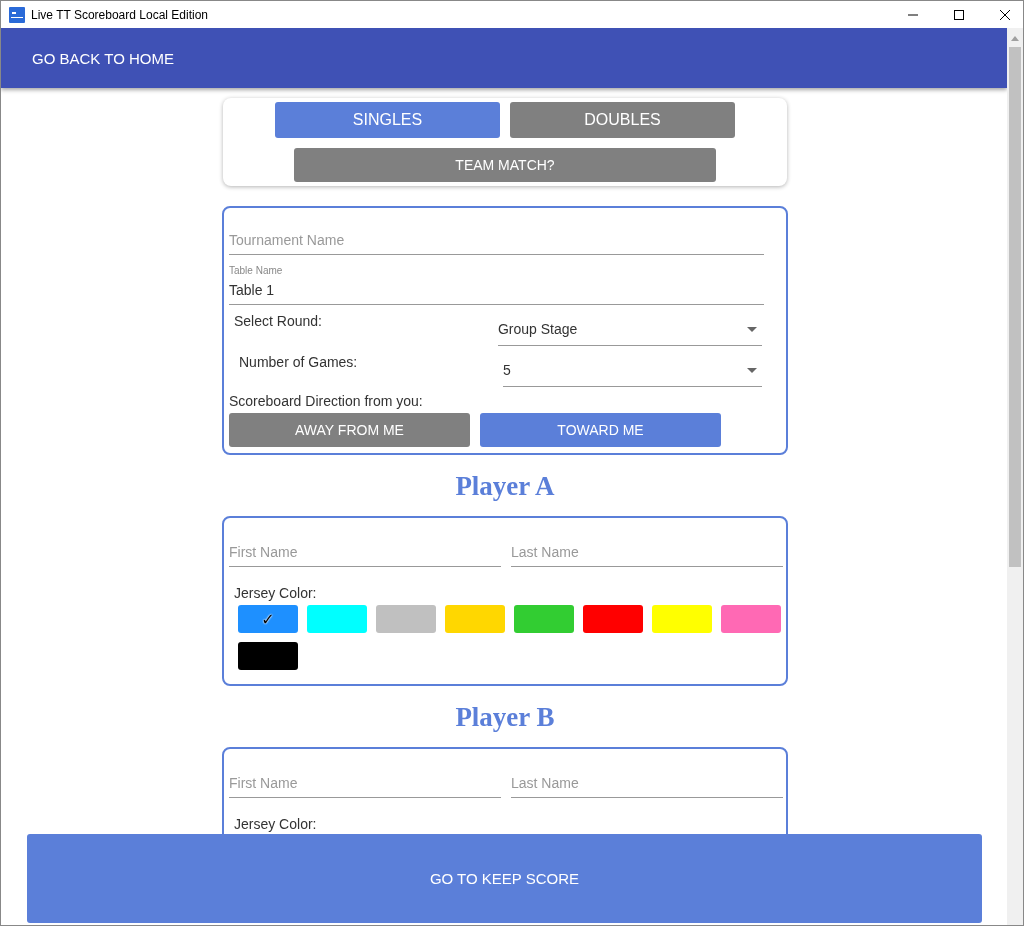  What do you see at coordinates (505, 486) in the screenshot?
I see `player-heading: Player A` at bounding box center [505, 486].